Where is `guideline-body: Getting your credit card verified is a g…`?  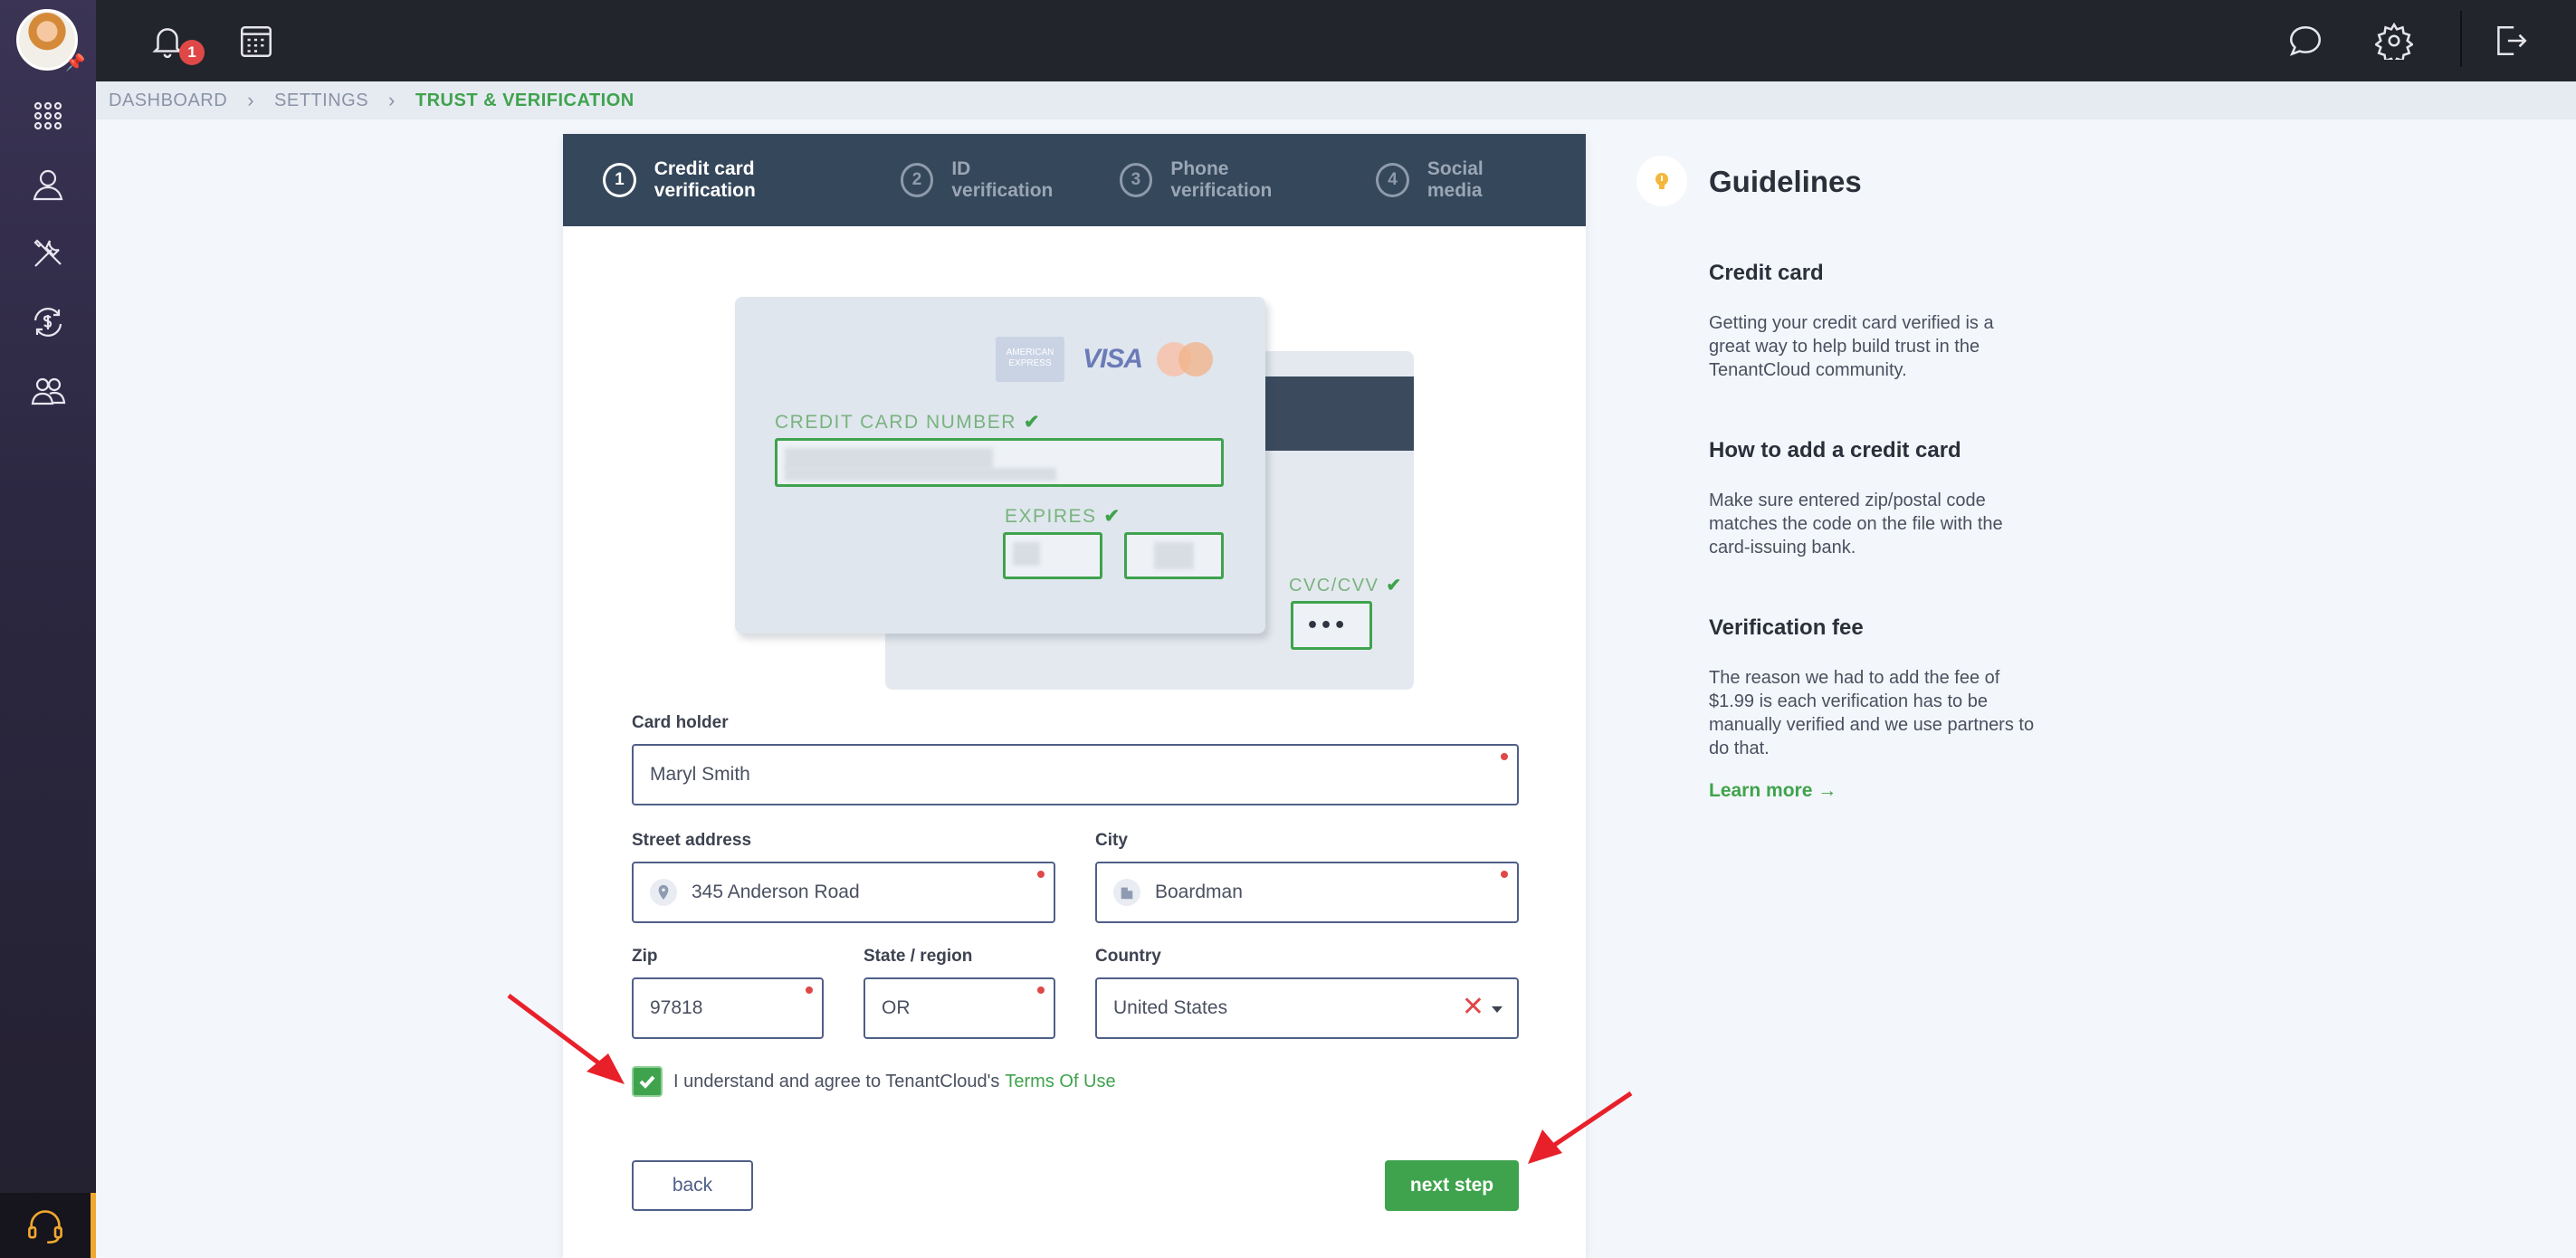
guideline-body: Getting your credit card verified is a g… is located at coordinates (1852, 346).